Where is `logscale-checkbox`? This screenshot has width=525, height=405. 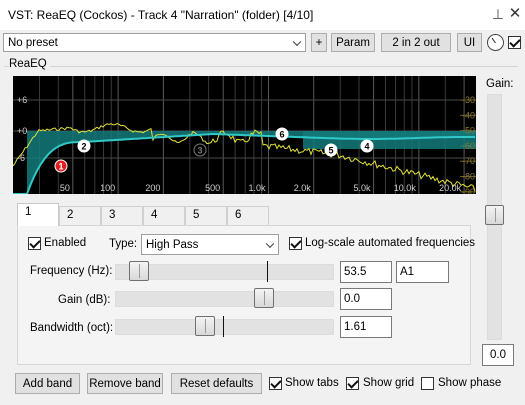 logscale-checkbox is located at coordinates (295, 243).